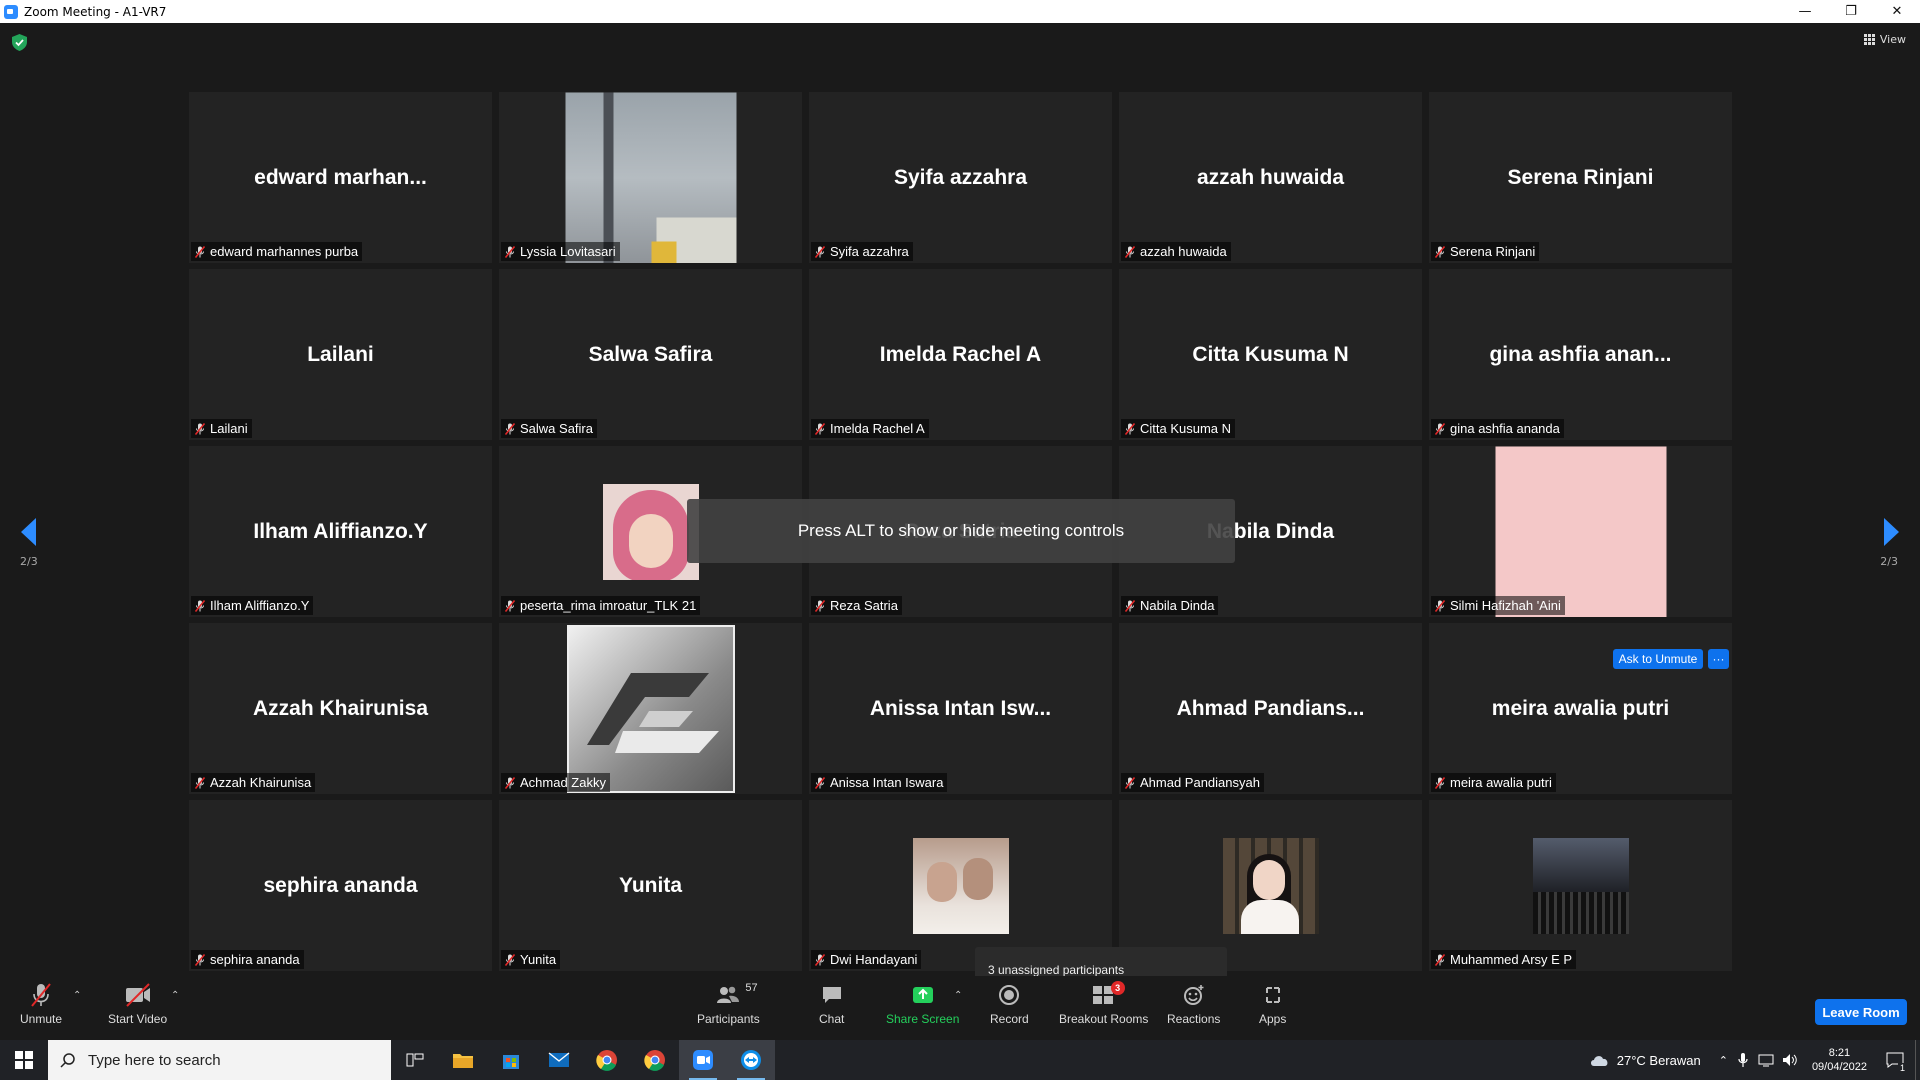  Describe the element at coordinates (1193, 1004) in the screenshot. I see `reactions-button: Reactions` at that location.